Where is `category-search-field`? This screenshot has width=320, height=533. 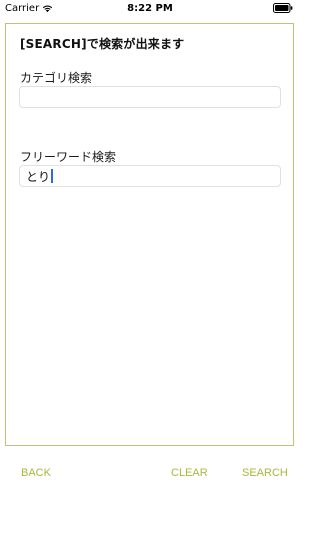 category-search-field is located at coordinates (150, 97).